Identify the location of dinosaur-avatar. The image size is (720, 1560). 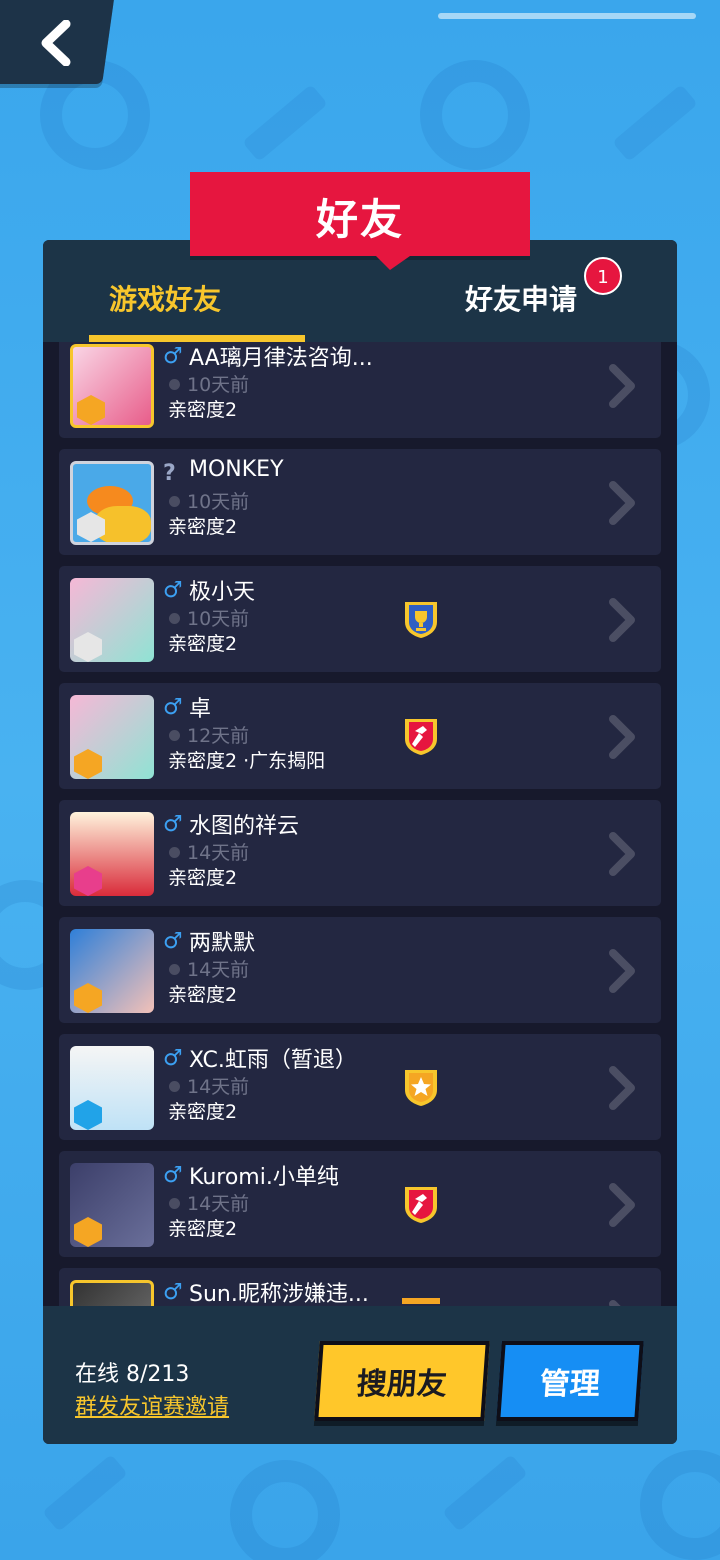
(112, 1205).